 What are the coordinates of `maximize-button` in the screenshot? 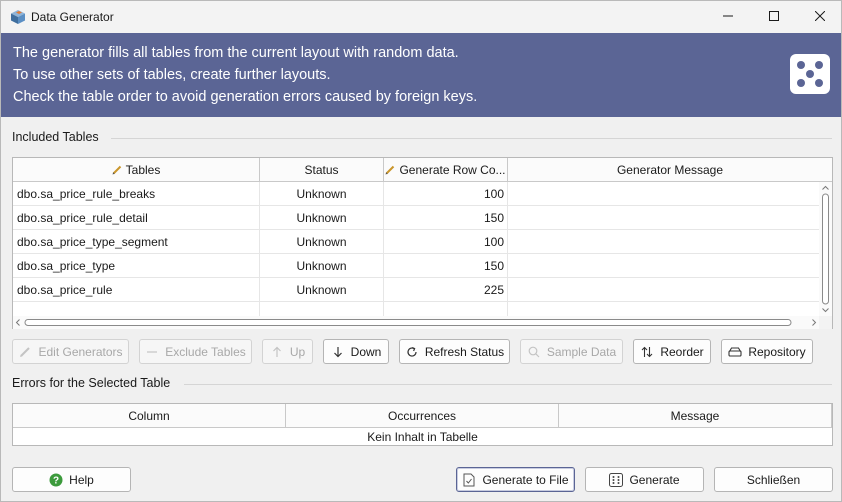 It's located at (774, 17).